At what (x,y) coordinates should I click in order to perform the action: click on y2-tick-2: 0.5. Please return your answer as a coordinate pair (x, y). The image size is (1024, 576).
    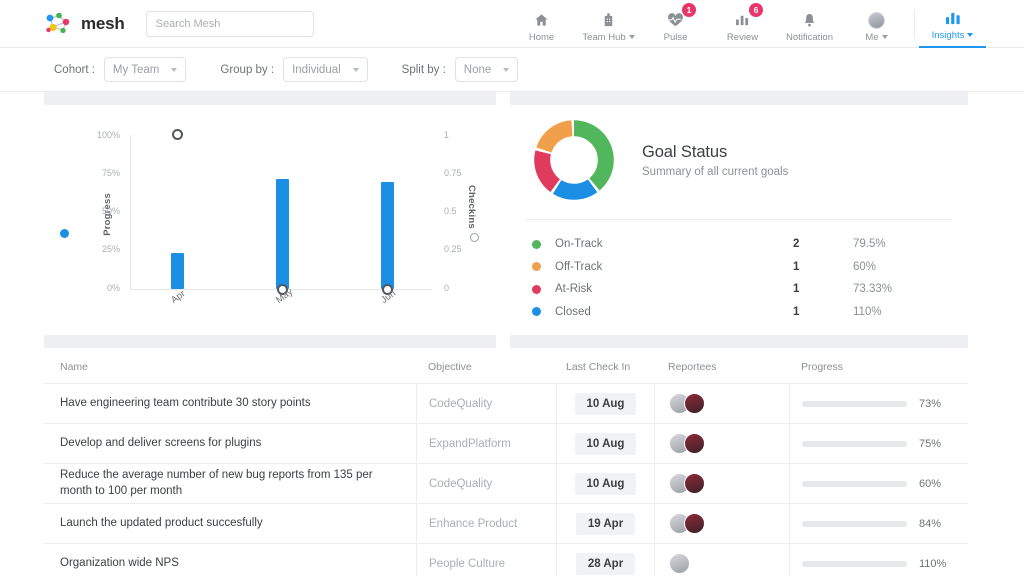
    Looking at the image, I should click on (450, 211).